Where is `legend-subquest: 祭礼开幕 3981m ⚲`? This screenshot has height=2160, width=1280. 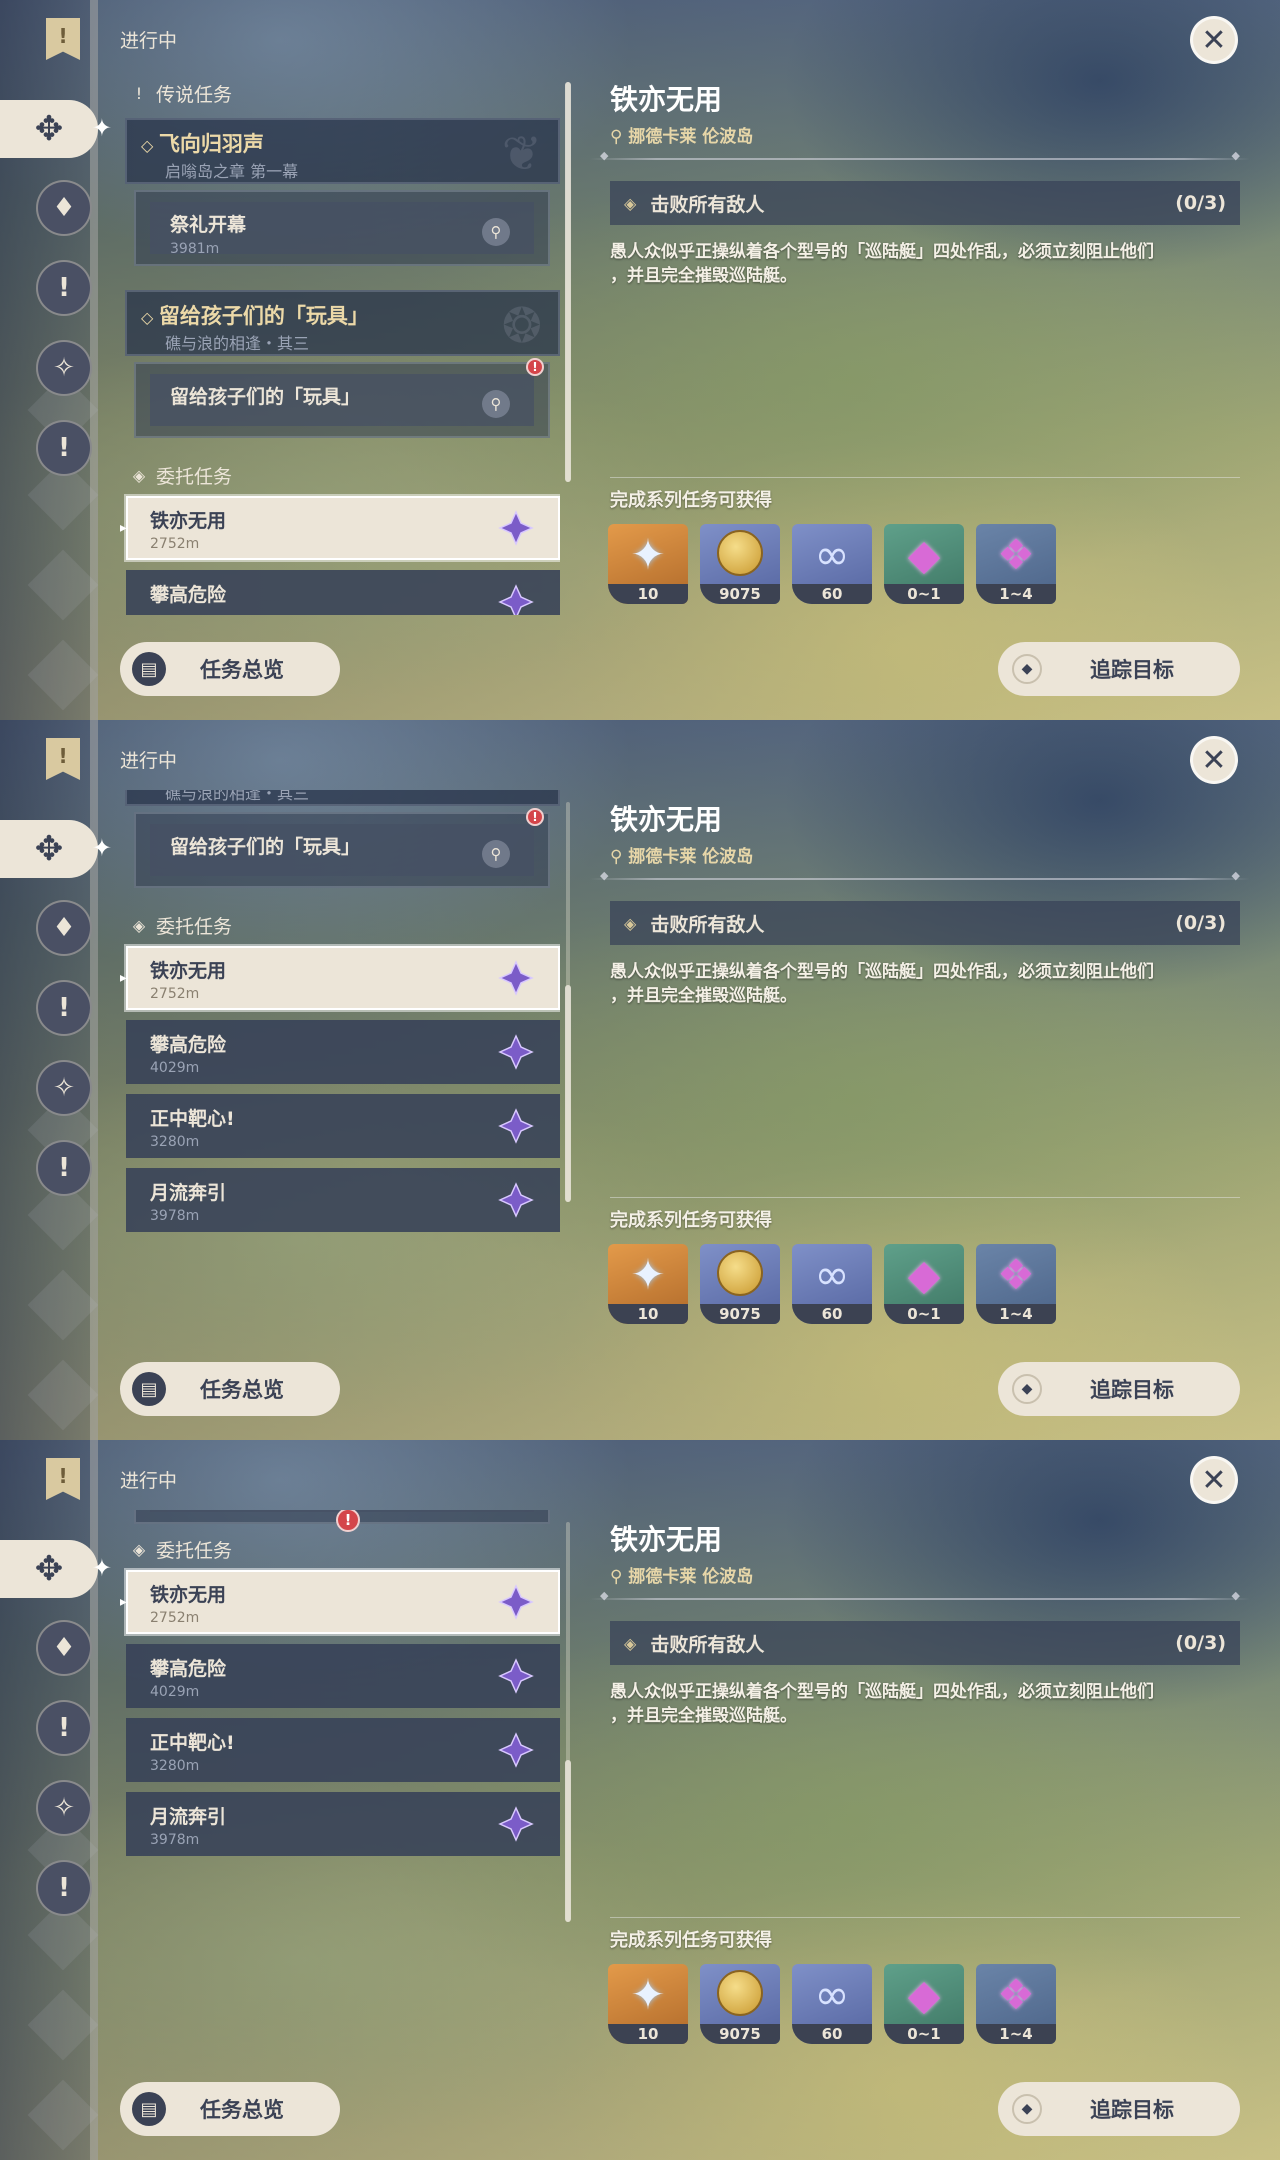 legend-subquest: 祭礼开幕 3981m ⚲ is located at coordinates (342, 228).